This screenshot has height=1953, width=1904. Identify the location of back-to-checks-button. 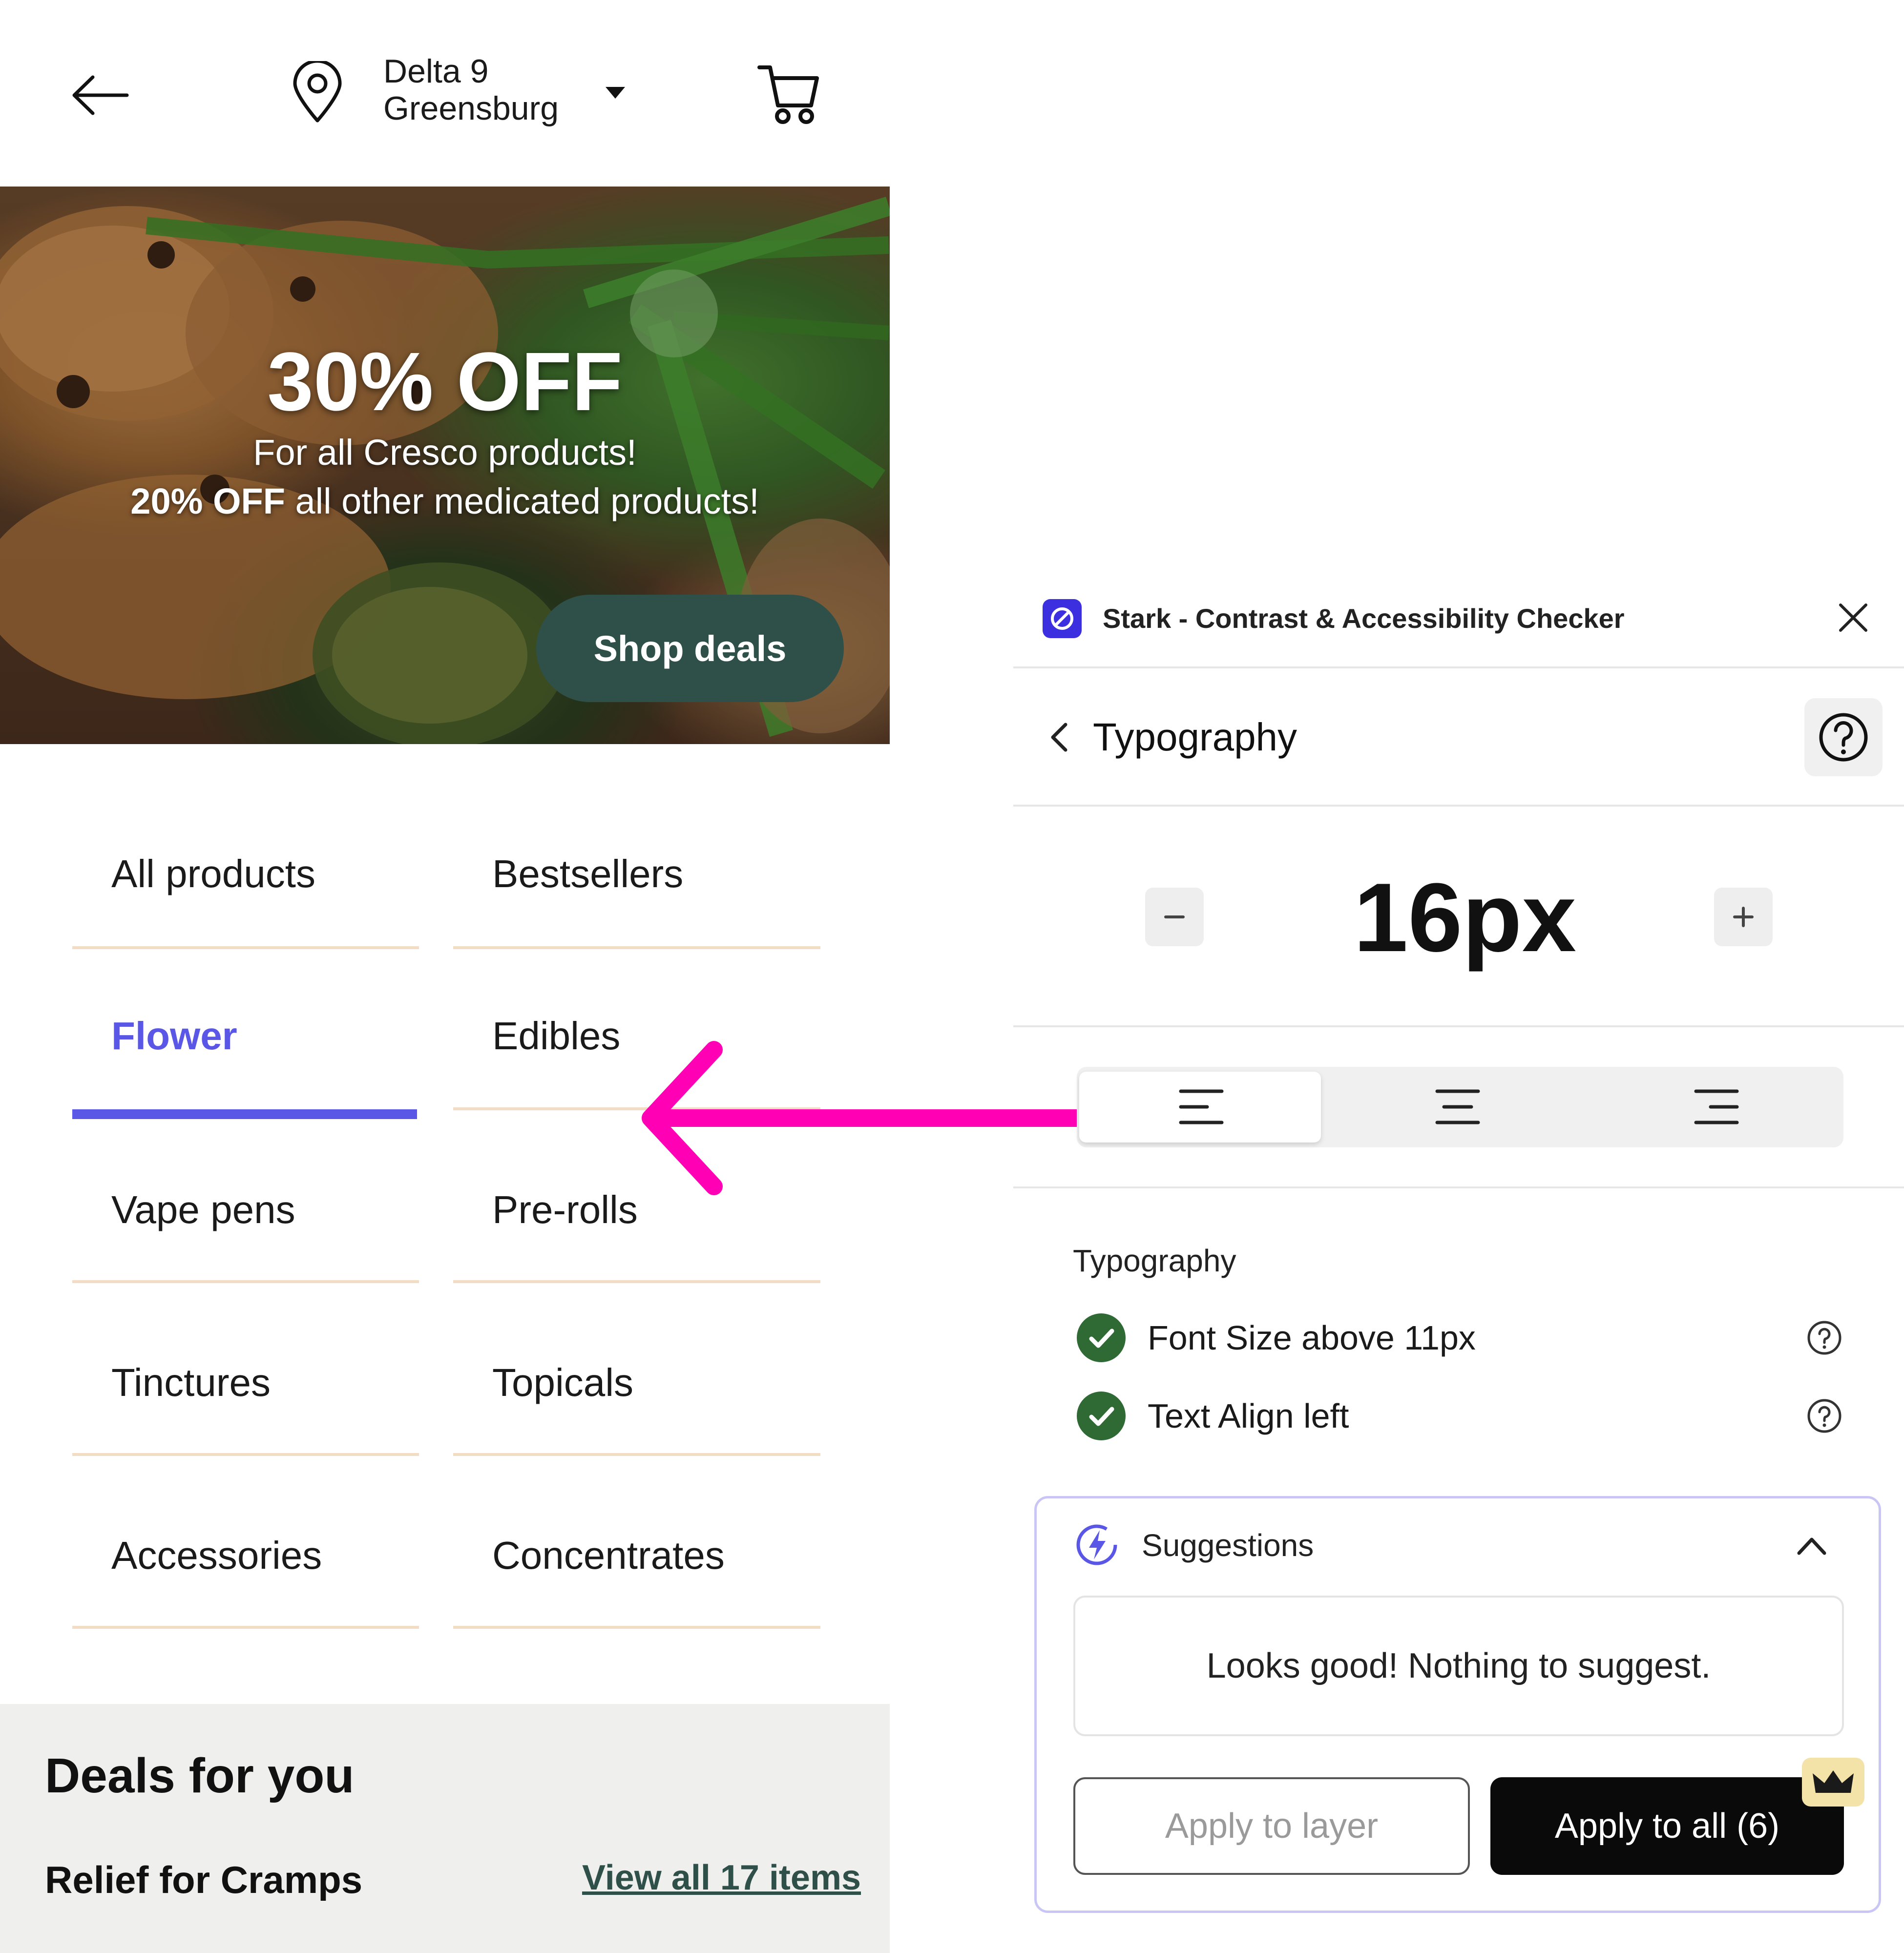
(1059, 737).